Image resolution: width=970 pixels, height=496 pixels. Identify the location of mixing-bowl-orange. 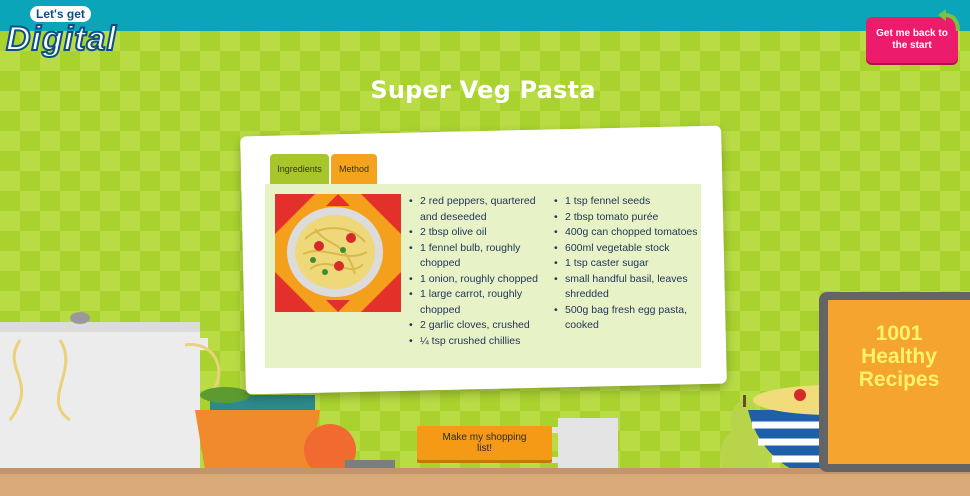
(295, 431).